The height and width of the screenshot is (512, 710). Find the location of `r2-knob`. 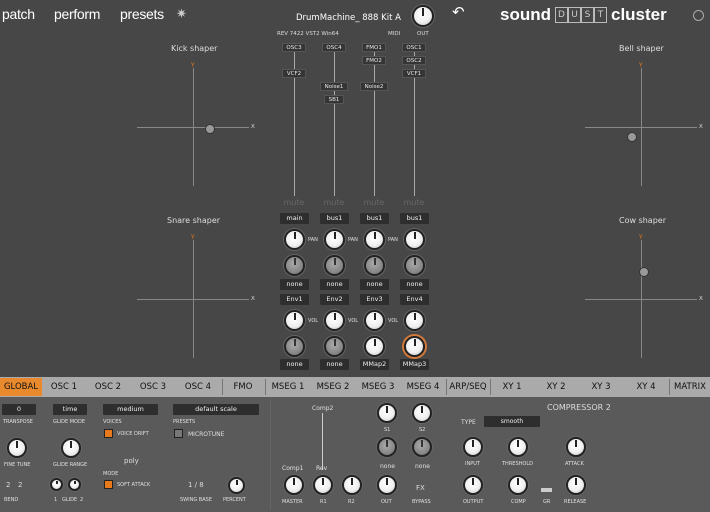

r2-knob is located at coordinates (352, 485).